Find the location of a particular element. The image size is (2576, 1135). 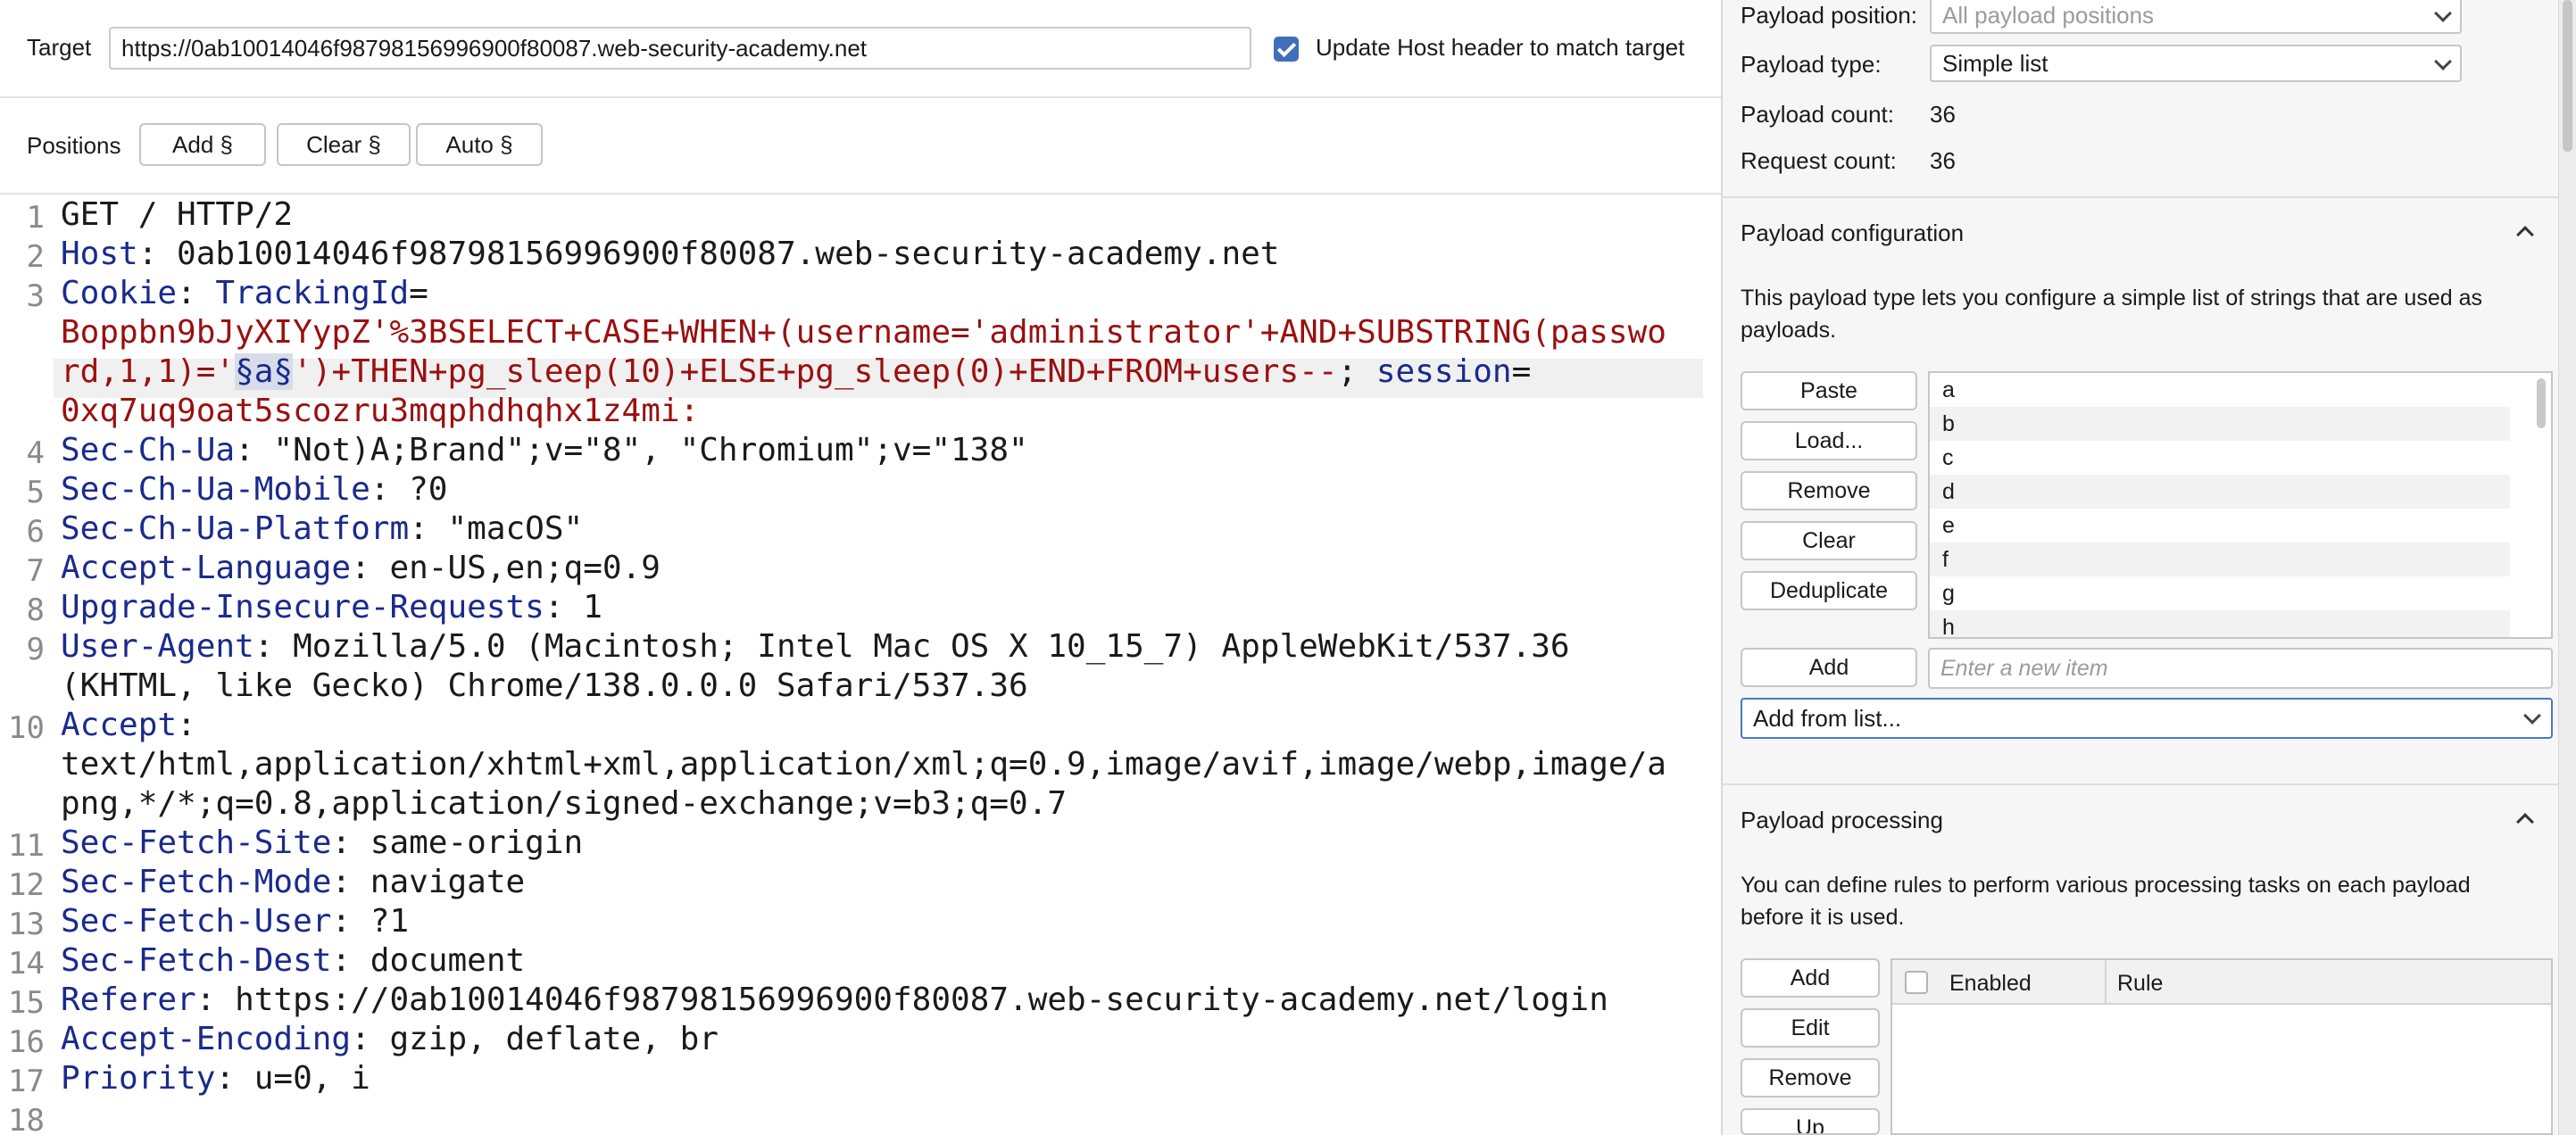

remove-rule-button: Remove is located at coordinates (1810, 1078).